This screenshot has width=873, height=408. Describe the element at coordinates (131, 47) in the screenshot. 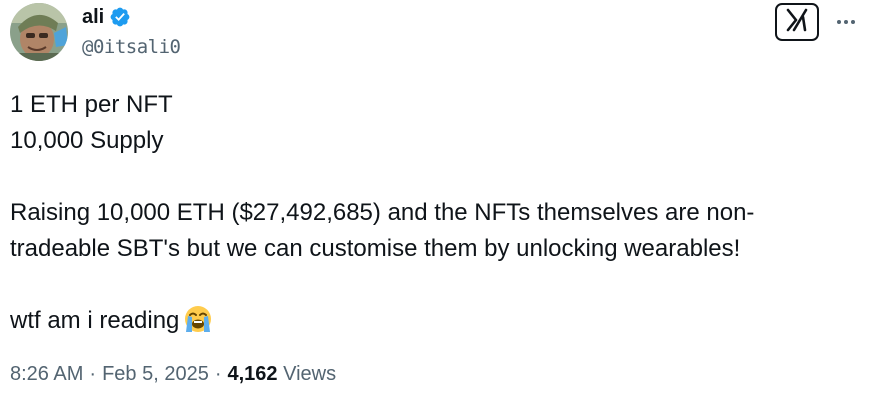

I see `author-handle: @0itsali0` at that location.